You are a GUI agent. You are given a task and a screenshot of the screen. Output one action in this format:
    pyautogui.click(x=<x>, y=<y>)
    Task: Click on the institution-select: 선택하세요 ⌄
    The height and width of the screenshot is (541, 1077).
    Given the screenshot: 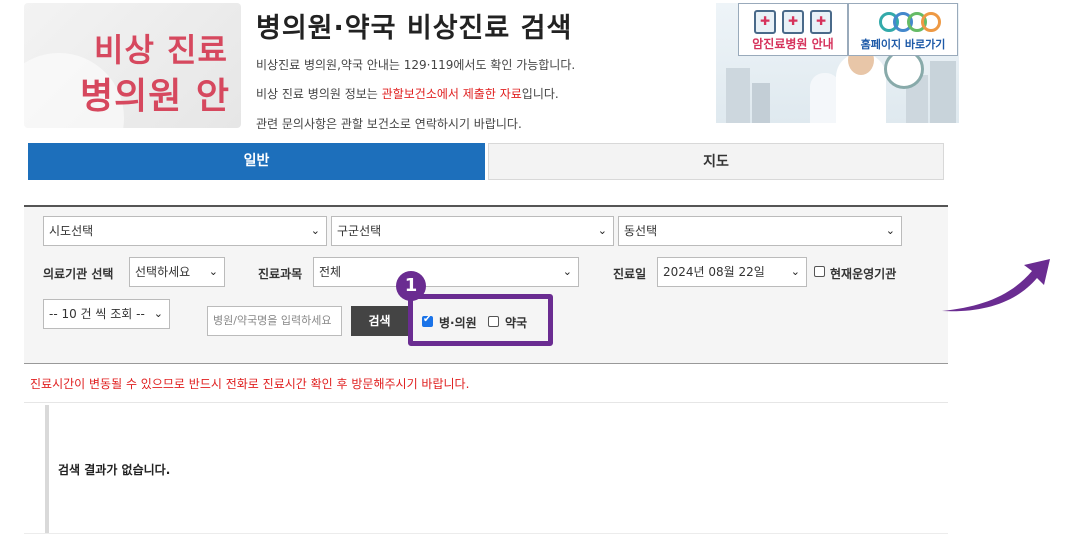 What is the action you would take?
    pyautogui.click(x=177, y=272)
    